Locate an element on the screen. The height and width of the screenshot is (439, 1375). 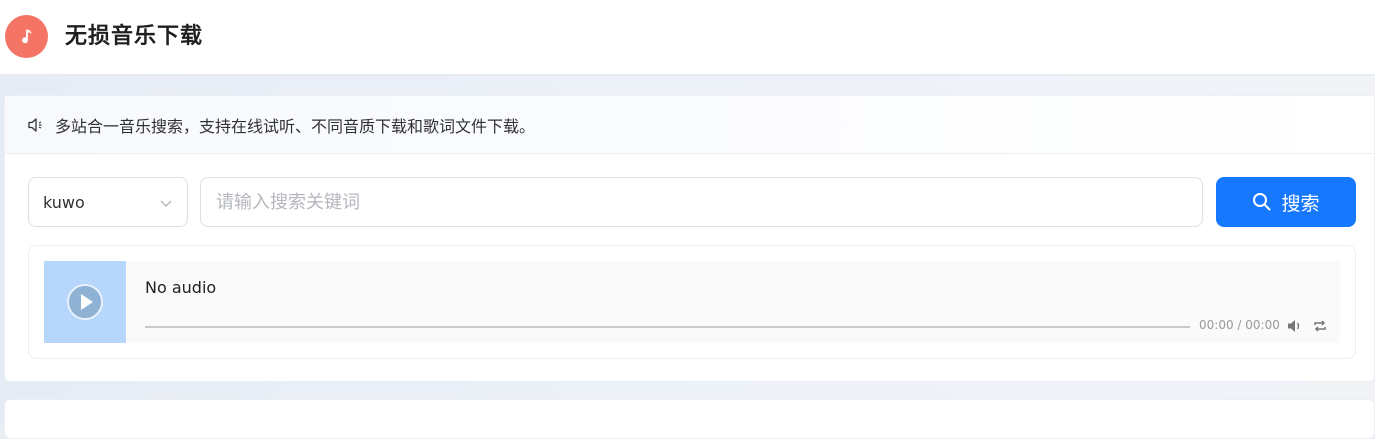
track-title: No audio is located at coordinates (181, 287).